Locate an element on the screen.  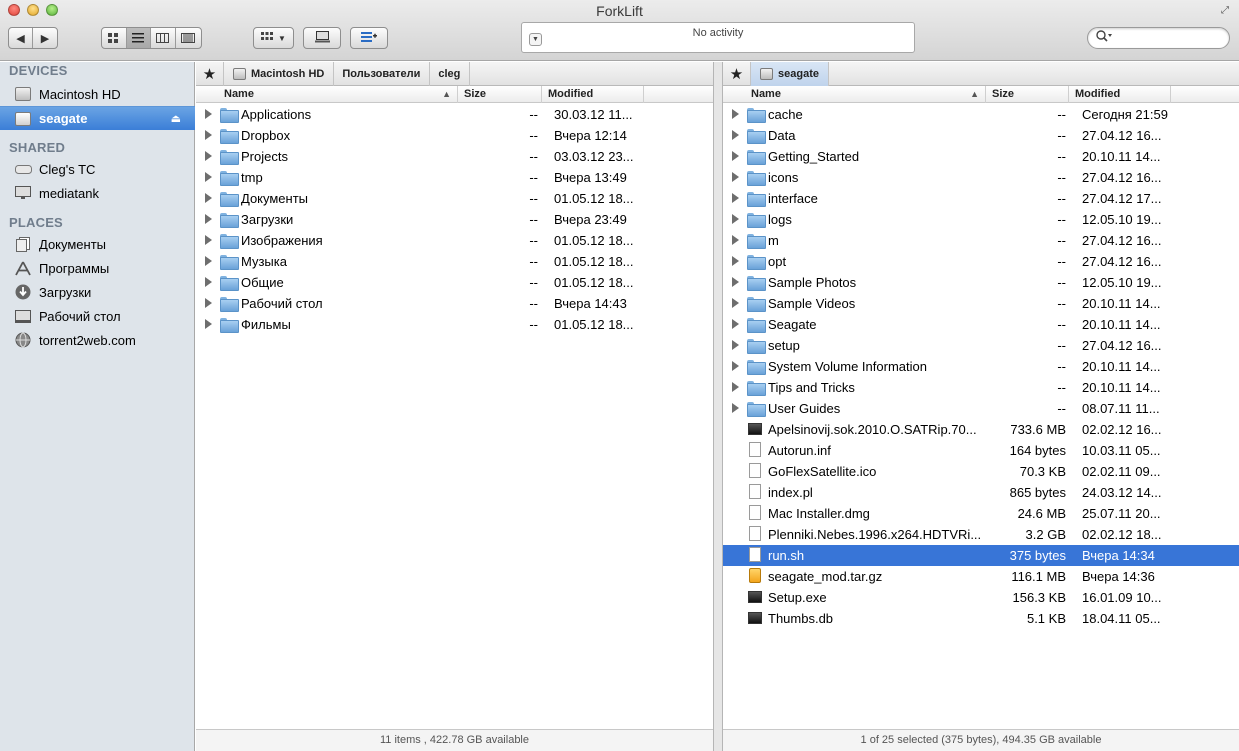
sidebar-item-documents: Документы is located at coordinates (97, 244).